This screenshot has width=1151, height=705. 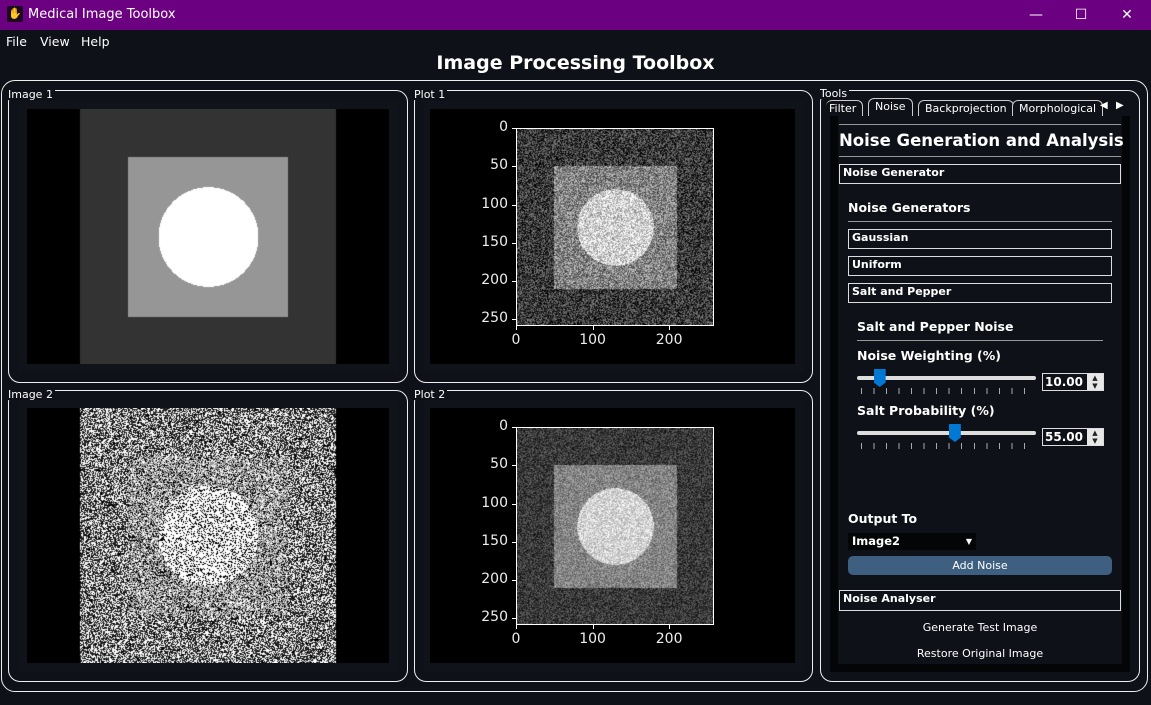 I want to click on app-icon: ✋, so click(x=15, y=14).